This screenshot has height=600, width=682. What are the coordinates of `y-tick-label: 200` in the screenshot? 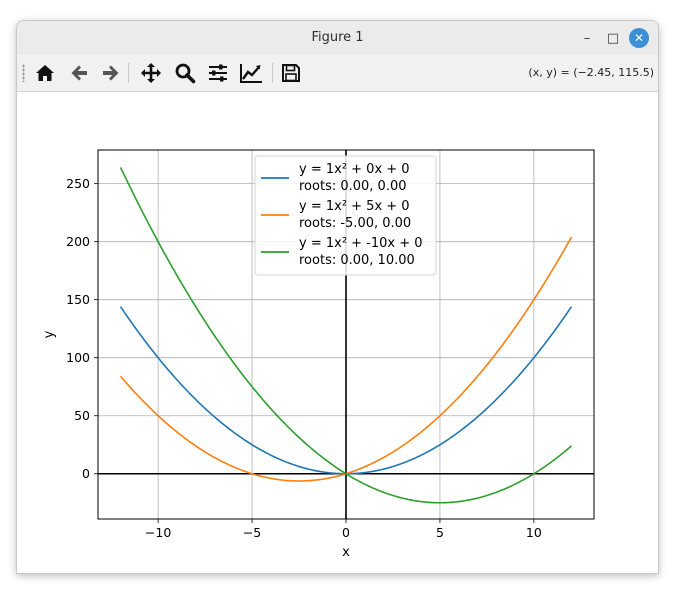 It's located at (78, 241).